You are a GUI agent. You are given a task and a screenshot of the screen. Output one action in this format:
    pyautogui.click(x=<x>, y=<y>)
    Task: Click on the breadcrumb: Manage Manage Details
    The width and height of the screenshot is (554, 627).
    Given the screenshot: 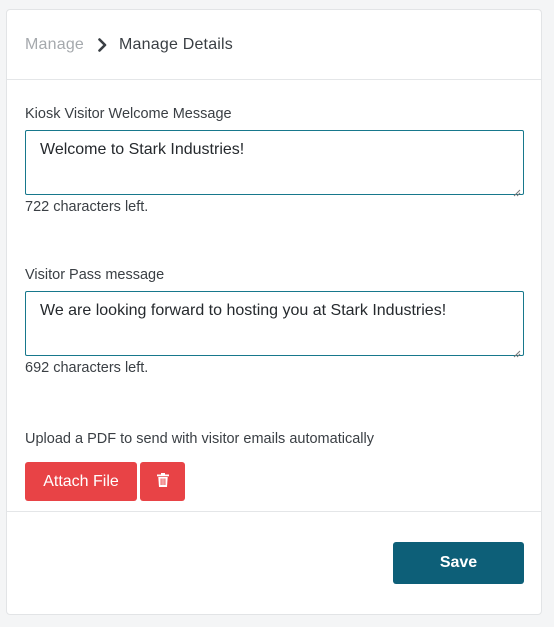 What is the action you would take?
    pyautogui.click(x=274, y=45)
    